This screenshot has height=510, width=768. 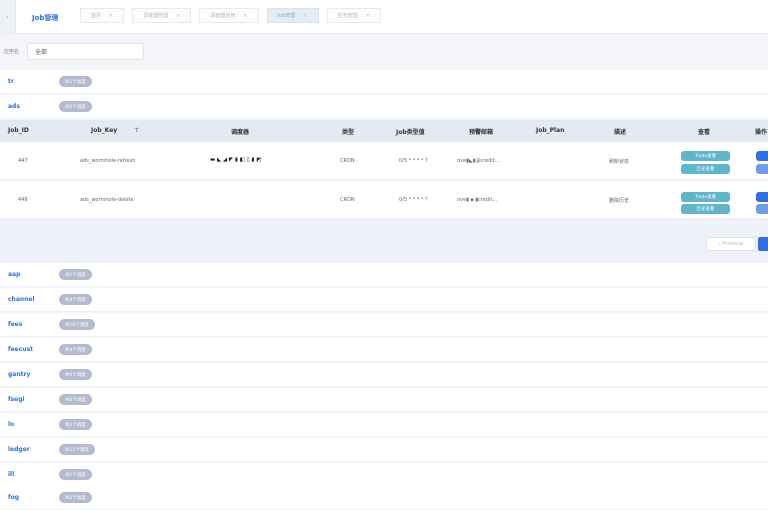 I want to click on job-key: ads_wormhole-refresh, so click(x=108, y=161).